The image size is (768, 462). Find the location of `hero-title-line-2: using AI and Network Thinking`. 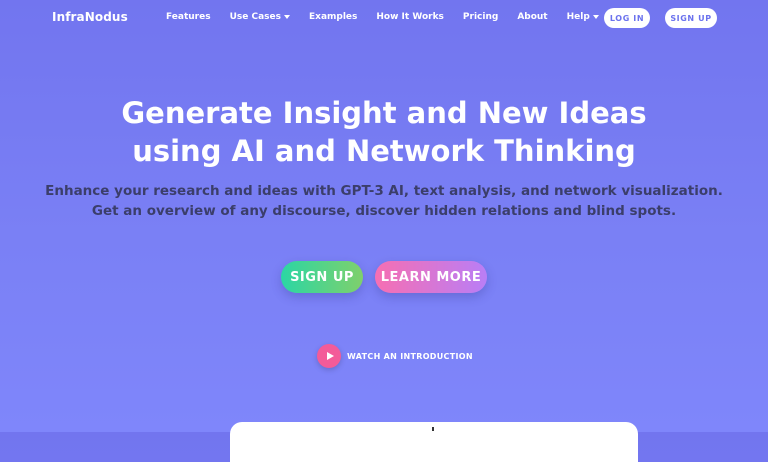

hero-title-line-2: using AI and Network Thinking is located at coordinates (384, 151).